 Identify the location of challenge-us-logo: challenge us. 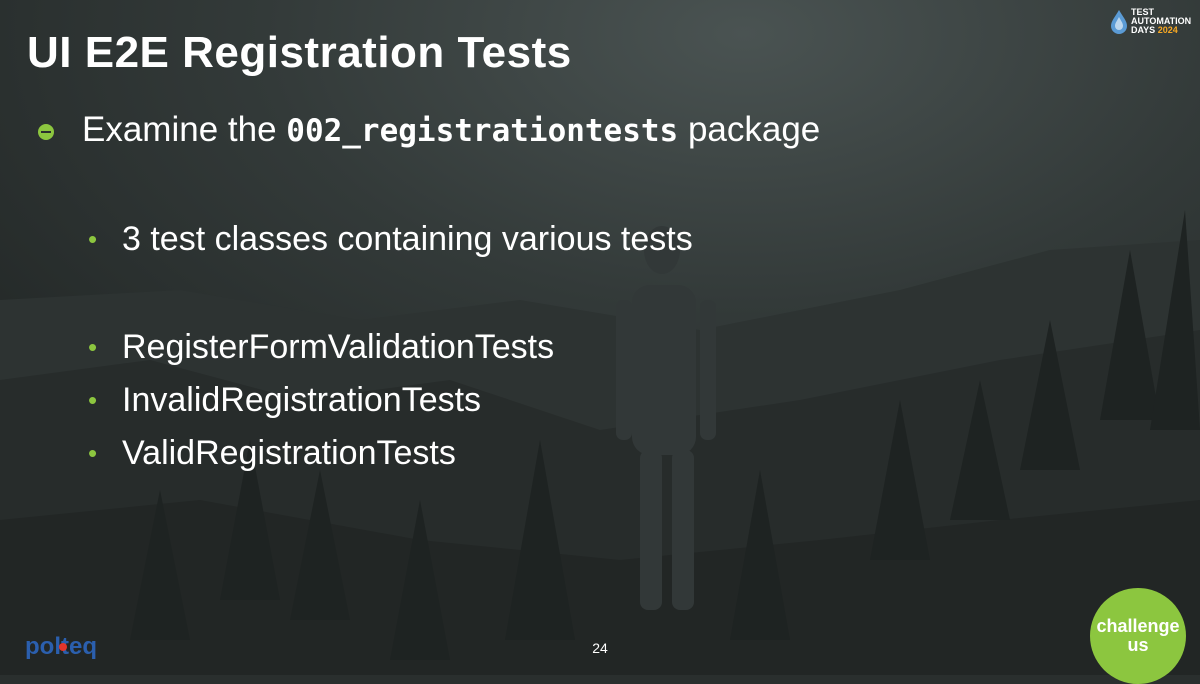
(1138, 636).